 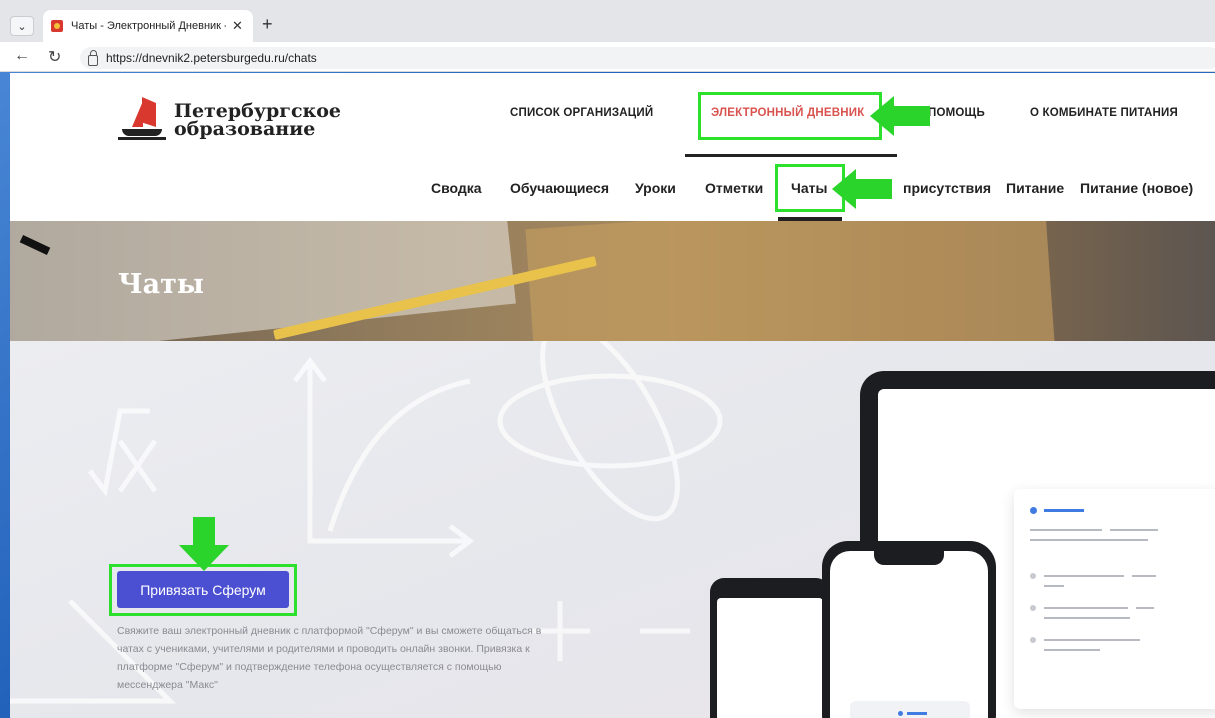 I want to click on logo-line-2: образование, so click(x=245, y=129).